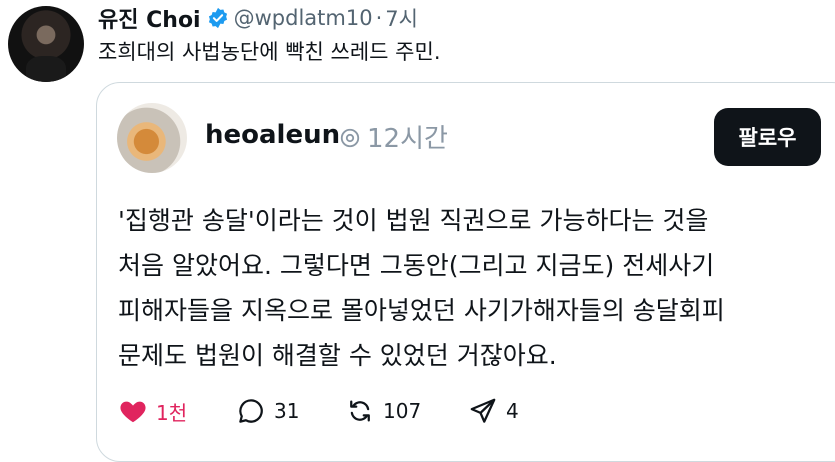  What do you see at coordinates (303, 18) in the screenshot?
I see `user-handle: @wpdlatm10` at bounding box center [303, 18].